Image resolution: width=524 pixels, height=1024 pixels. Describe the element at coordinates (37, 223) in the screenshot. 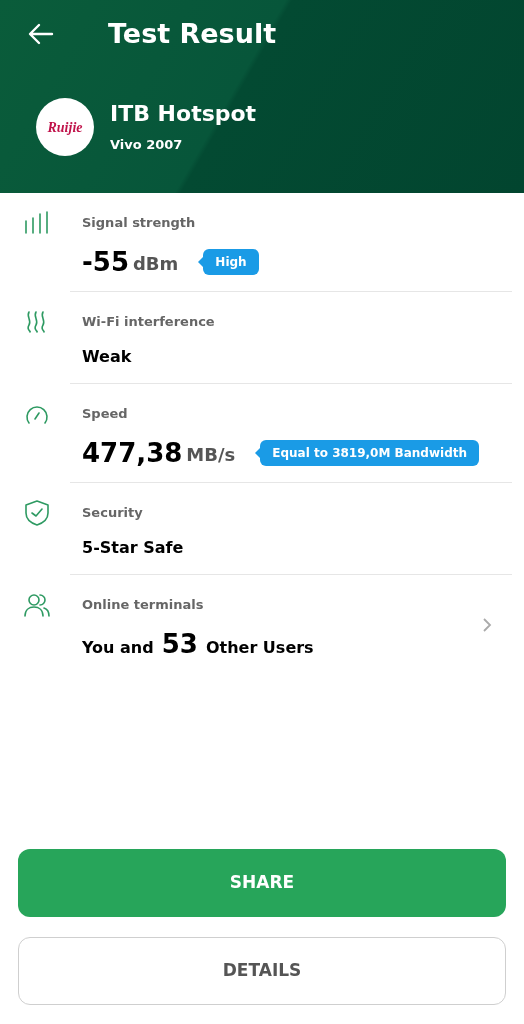

I see `signal-bars-icon` at that location.